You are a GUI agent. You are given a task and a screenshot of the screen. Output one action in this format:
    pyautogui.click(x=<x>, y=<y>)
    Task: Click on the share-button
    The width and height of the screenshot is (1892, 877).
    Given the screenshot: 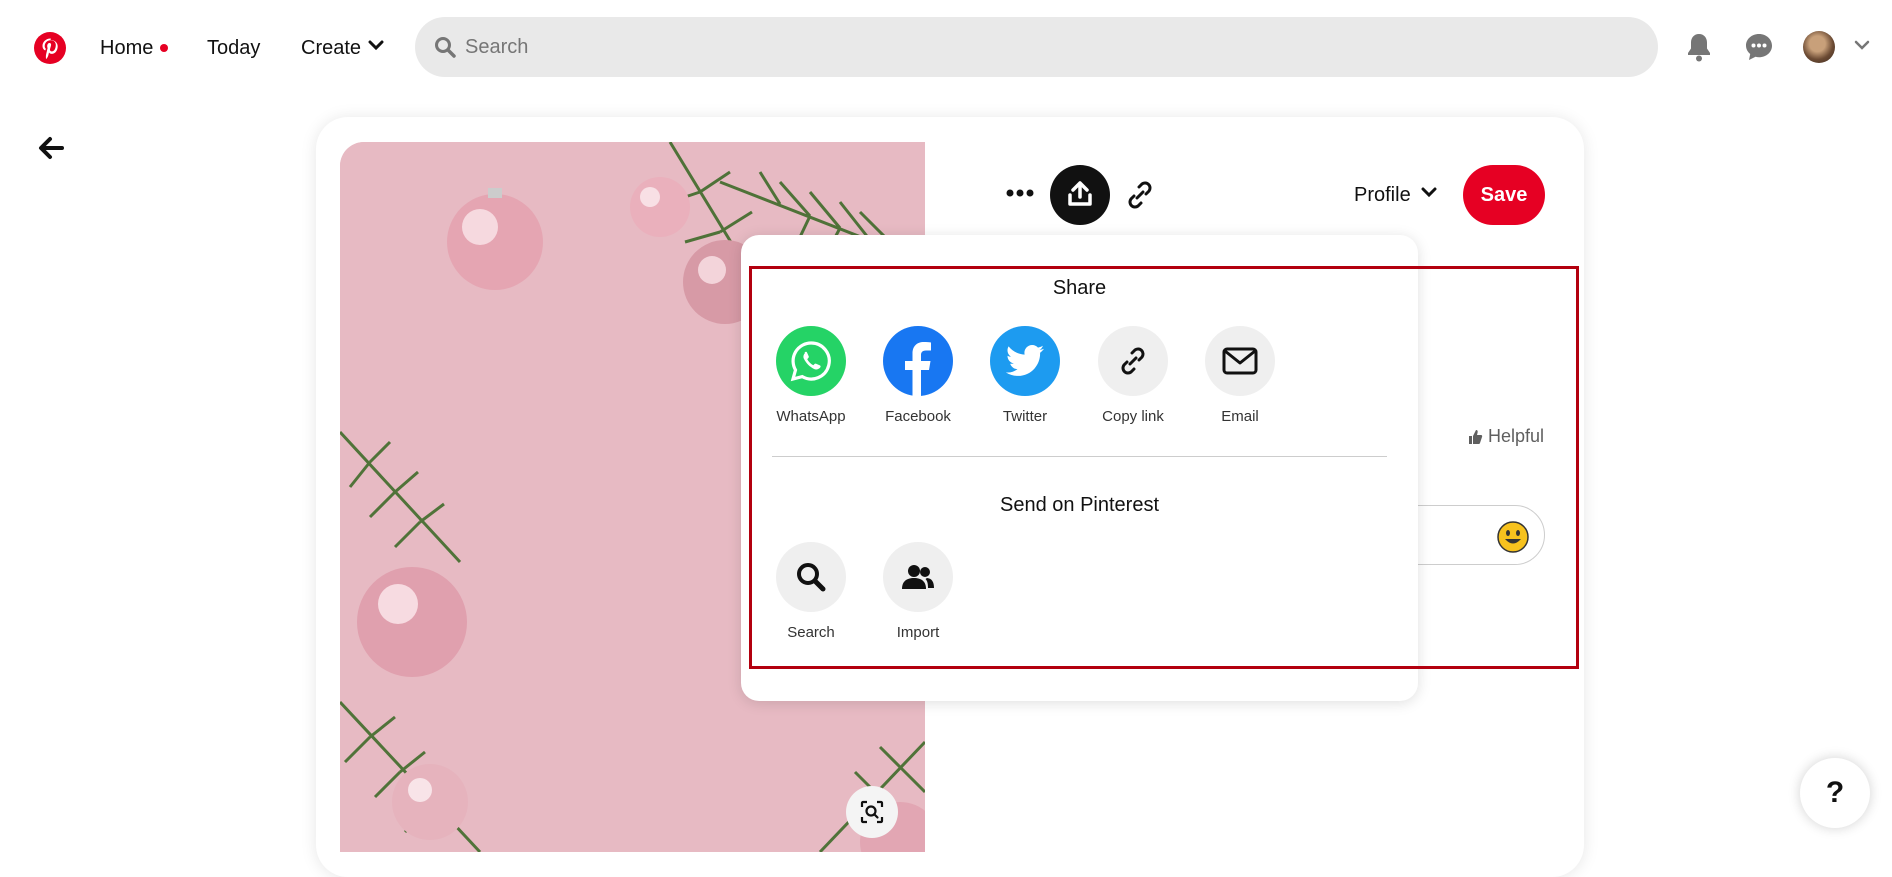 What is the action you would take?
    pyautogui.click(x=1080, y=195)
    